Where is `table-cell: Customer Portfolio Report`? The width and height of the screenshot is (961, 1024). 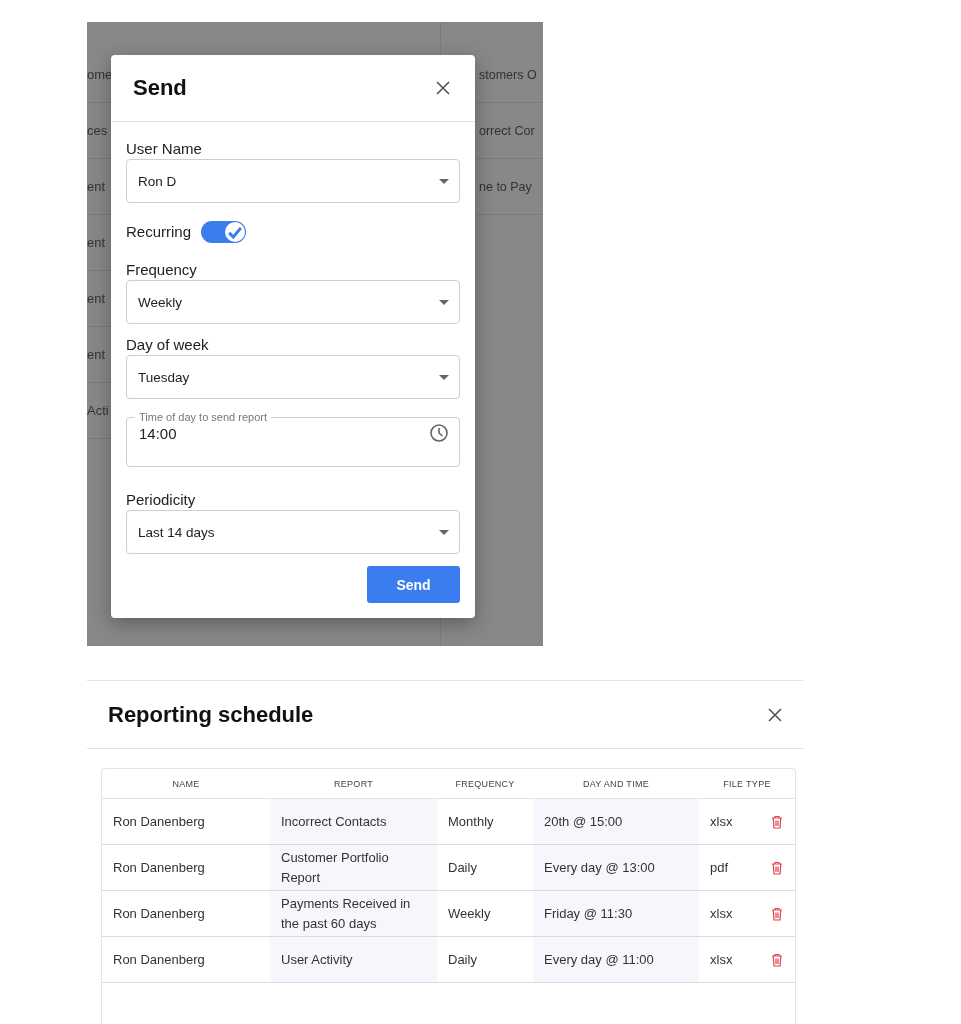 table-cell: Customer Portfolio Report is located at coordinates (353, 867).